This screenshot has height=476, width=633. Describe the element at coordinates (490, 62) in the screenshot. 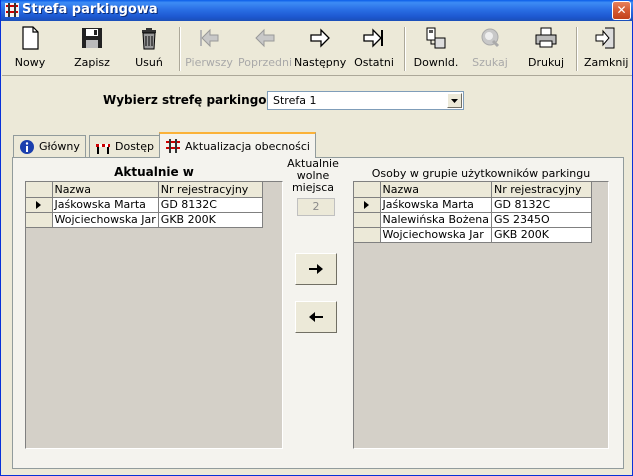

I see `search-label: Szukaj` at that location.